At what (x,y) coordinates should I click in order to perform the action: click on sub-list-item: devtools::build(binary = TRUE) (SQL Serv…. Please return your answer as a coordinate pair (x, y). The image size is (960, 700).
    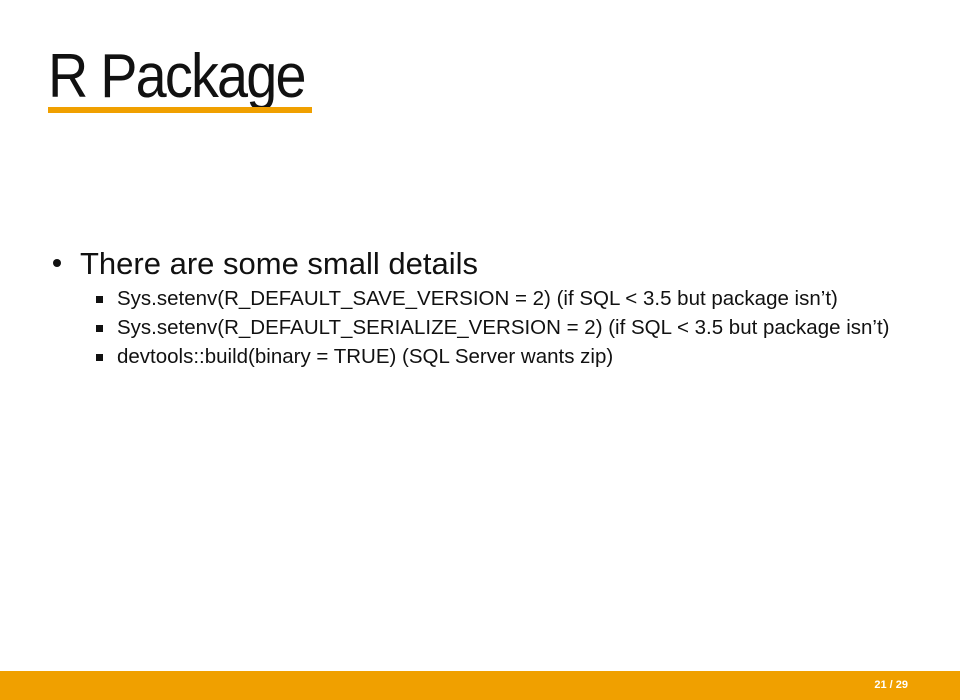
    Looking at the image, I should click on (505, 356).